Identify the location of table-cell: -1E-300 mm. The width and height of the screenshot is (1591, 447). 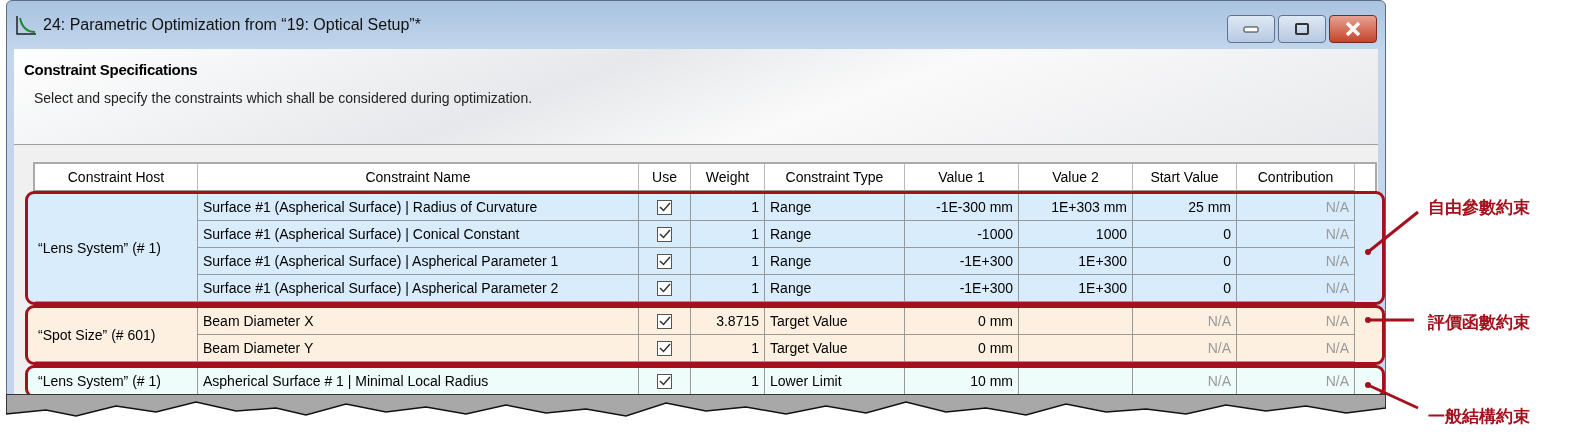
(962, 207).